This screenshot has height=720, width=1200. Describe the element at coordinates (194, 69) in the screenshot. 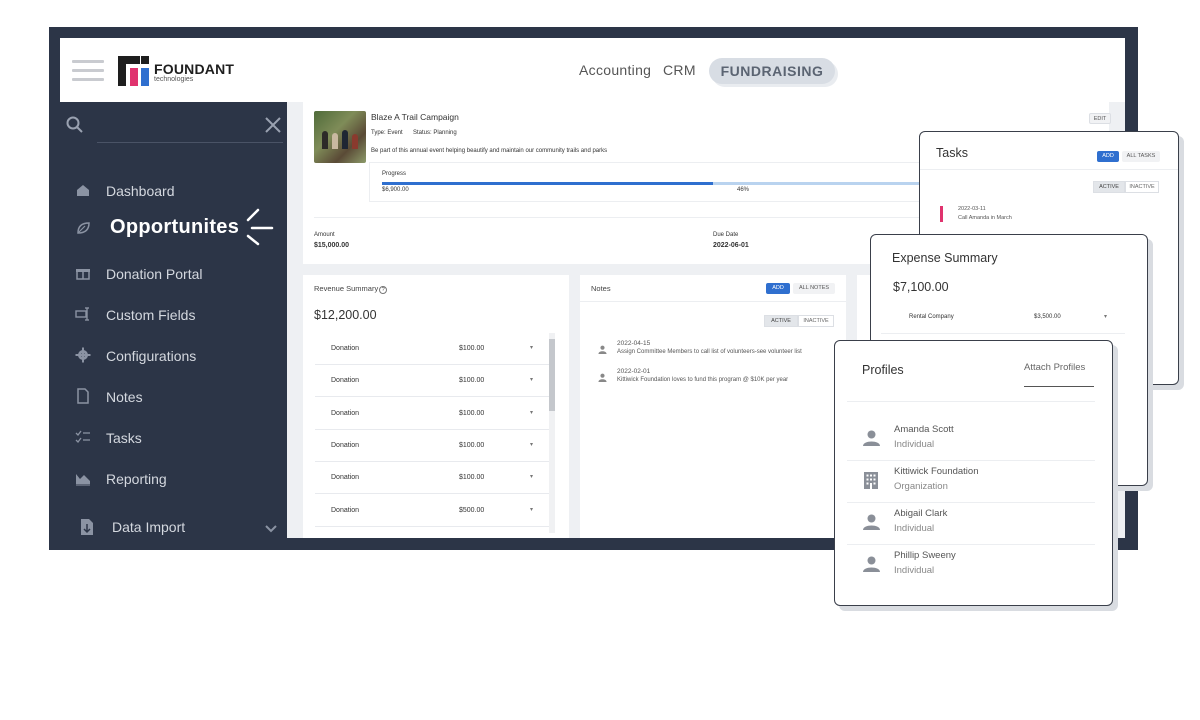

I see `brand-name: FOUNDANT` at that location.